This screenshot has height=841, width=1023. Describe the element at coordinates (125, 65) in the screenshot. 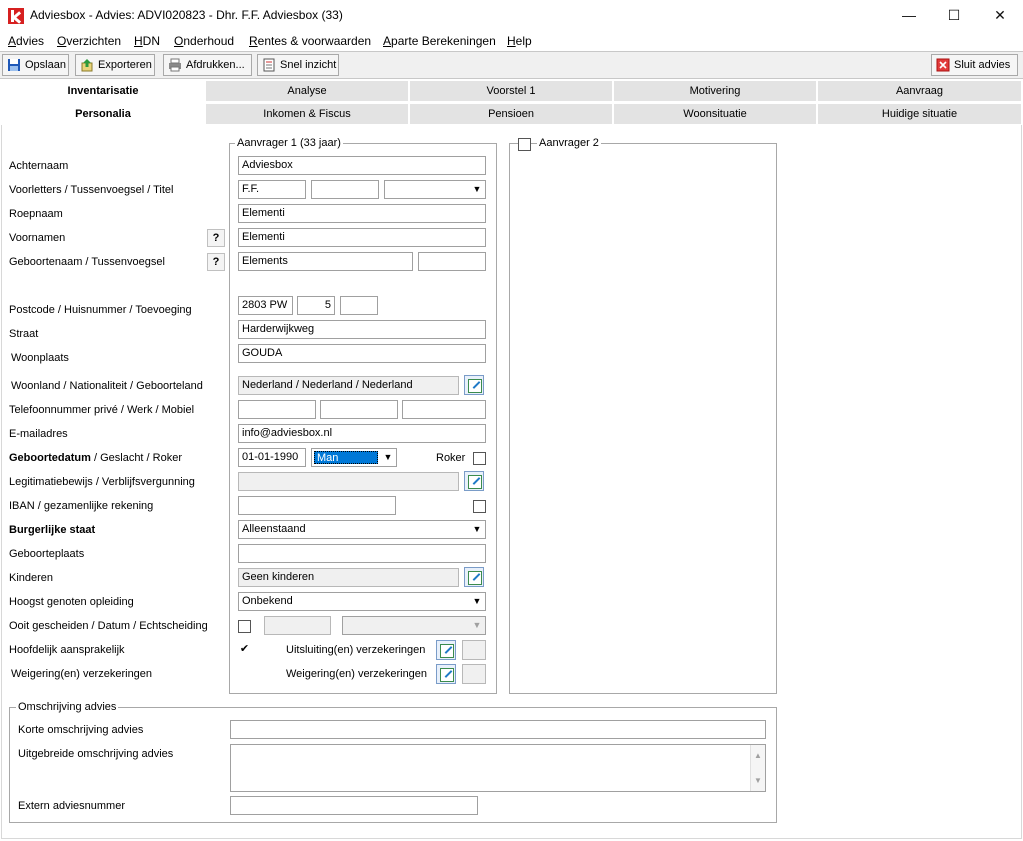

I see `export-button-label: Exporteren` at that location.